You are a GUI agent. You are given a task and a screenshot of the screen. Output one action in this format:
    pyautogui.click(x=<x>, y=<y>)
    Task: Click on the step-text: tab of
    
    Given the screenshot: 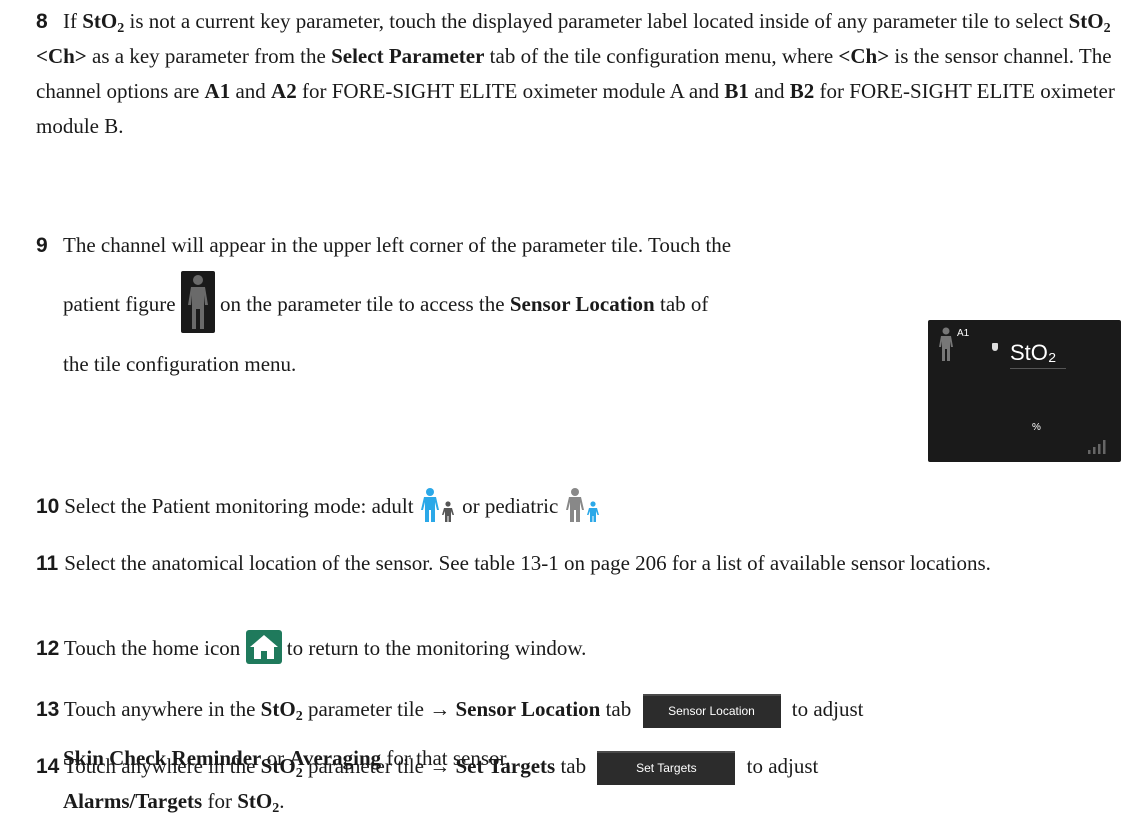 What is the action you would take?
    pyautogui.click(x=681, y=303)
    